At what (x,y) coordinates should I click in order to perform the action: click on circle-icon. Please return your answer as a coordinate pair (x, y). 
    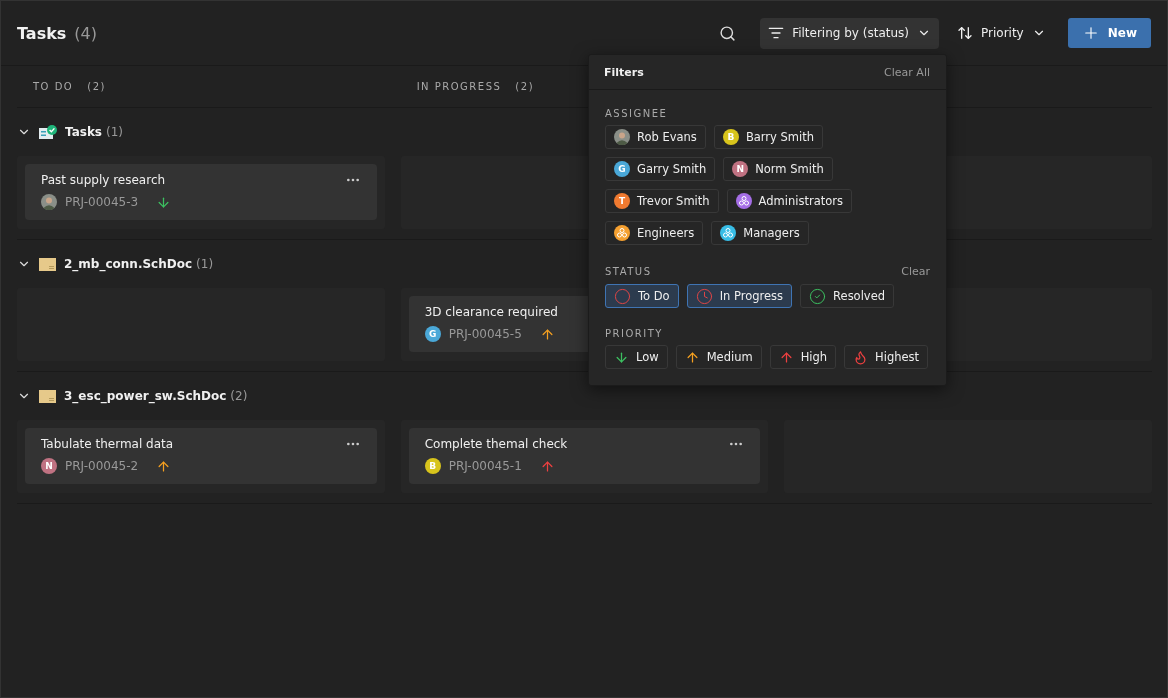
    Looking at the image, I should click on (622, 296).